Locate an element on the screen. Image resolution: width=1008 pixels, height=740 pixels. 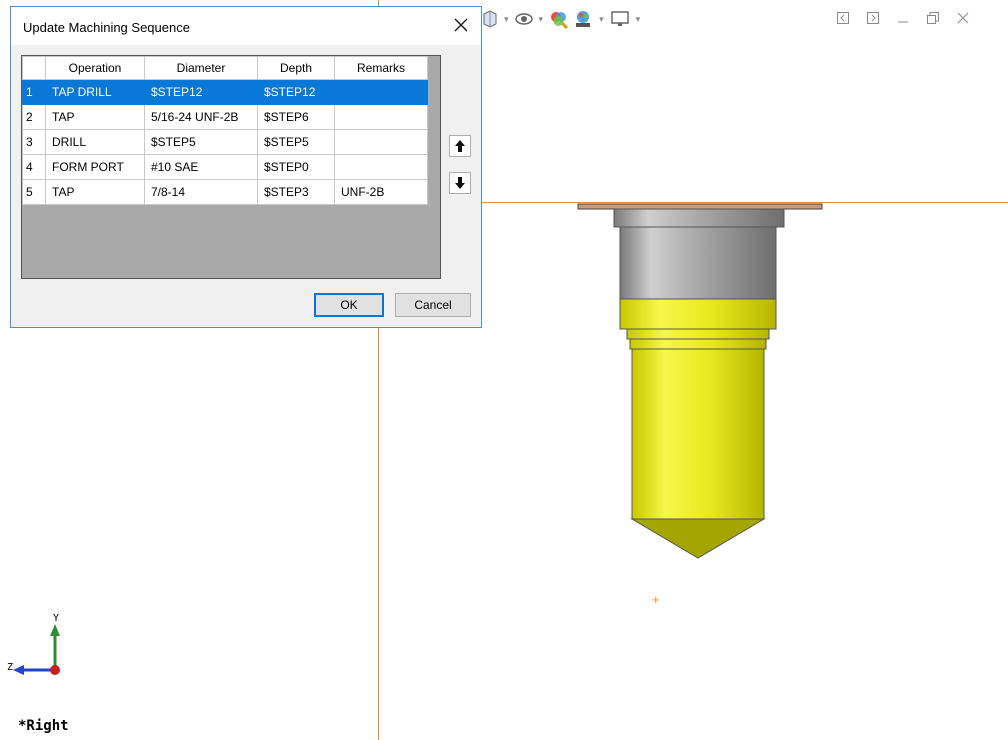
part-model is located at coordinates (701, 379).